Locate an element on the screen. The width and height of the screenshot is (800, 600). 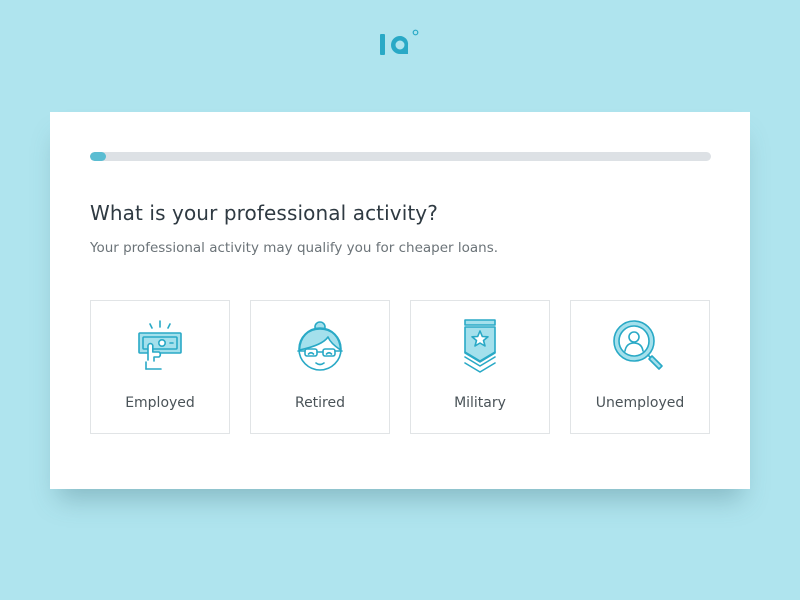
magnifier-person-icon is located at coordinates (638, 345).